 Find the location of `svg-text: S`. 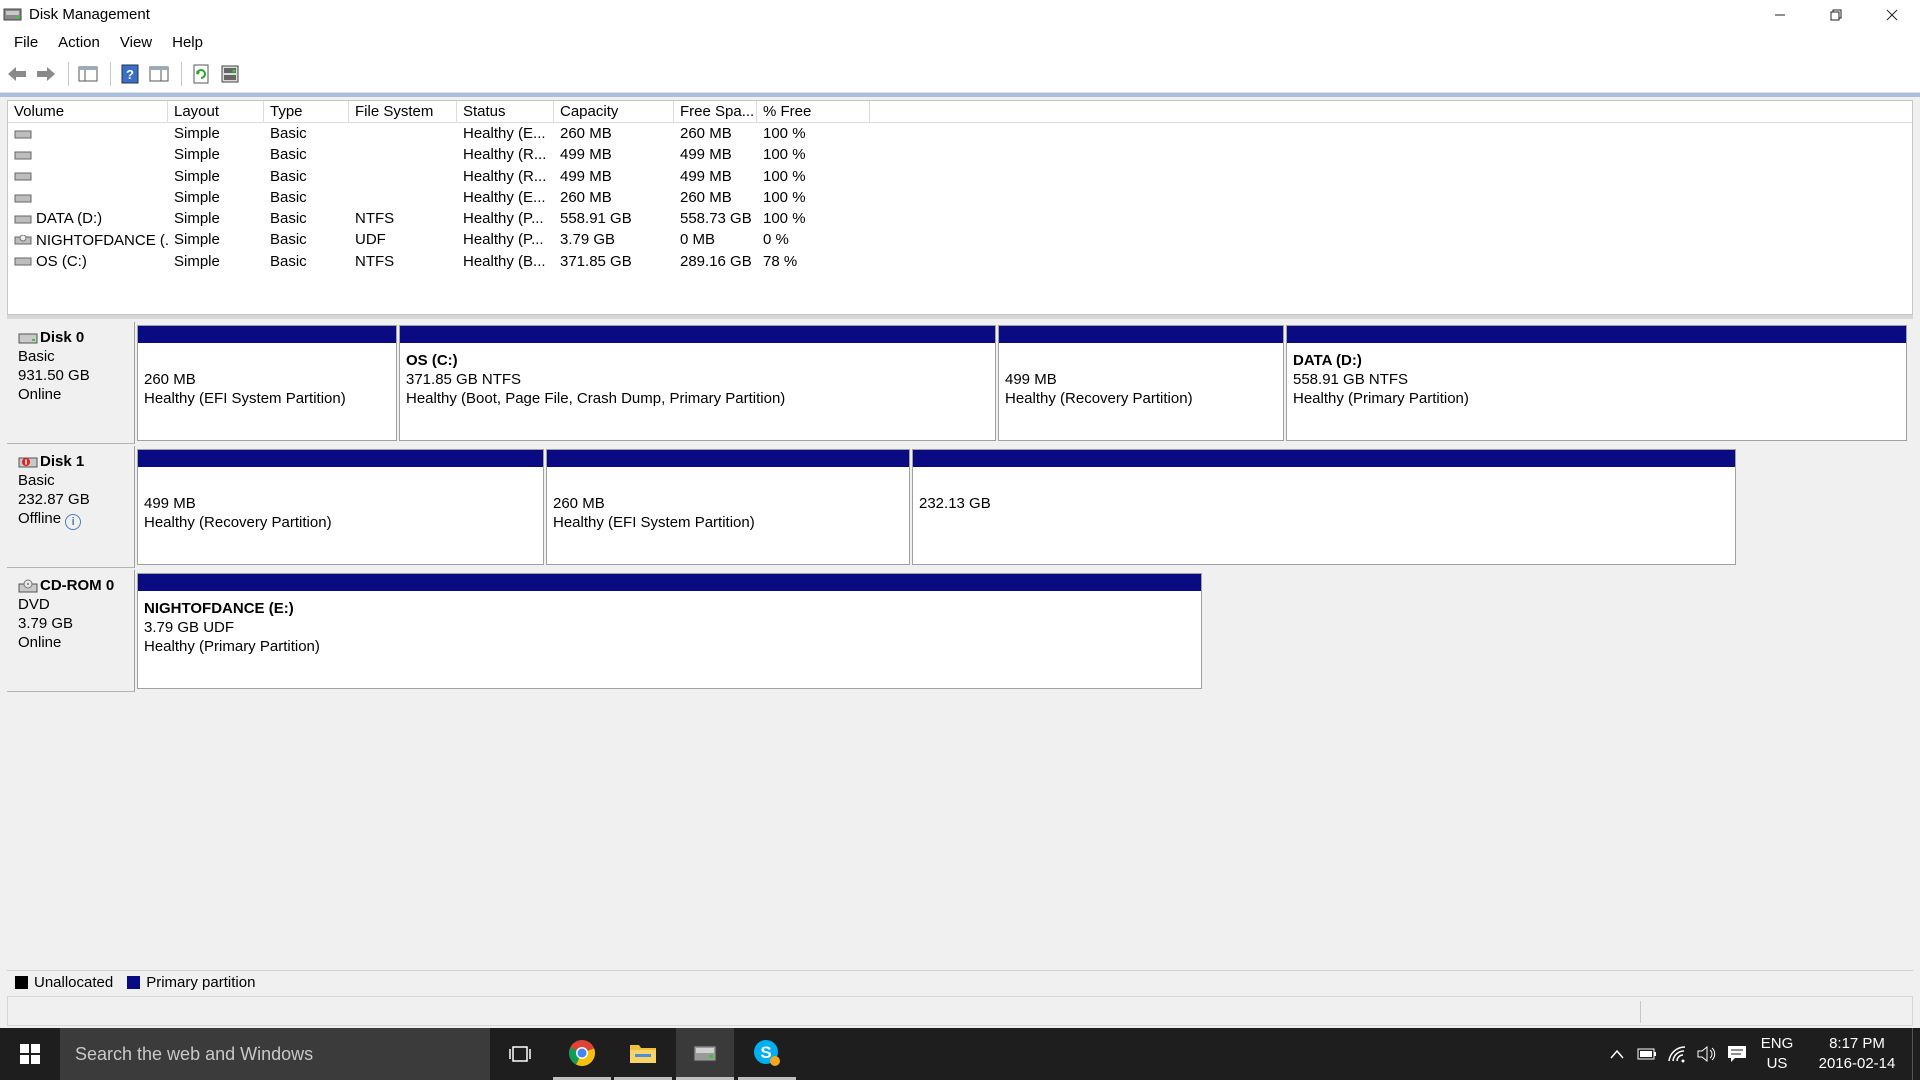

svg-text: S is located at coordinates (765, 1052).